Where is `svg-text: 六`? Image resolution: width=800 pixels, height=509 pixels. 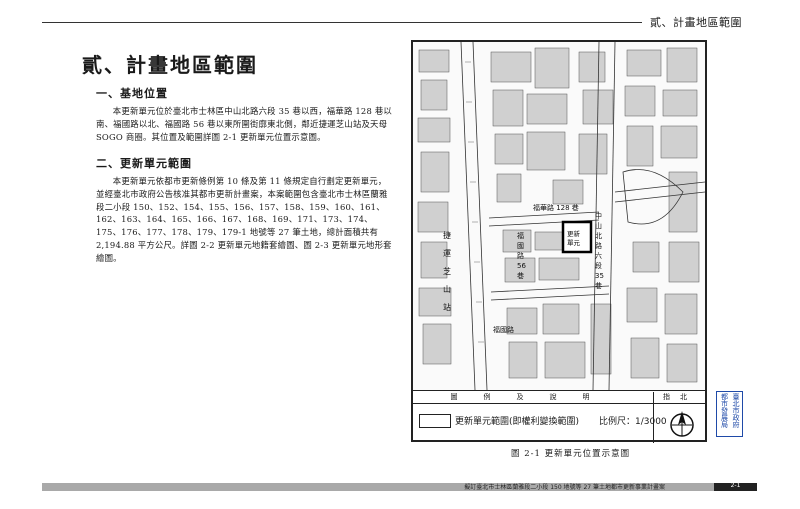 svg-text: 六 is located at coordinates (598, 255).